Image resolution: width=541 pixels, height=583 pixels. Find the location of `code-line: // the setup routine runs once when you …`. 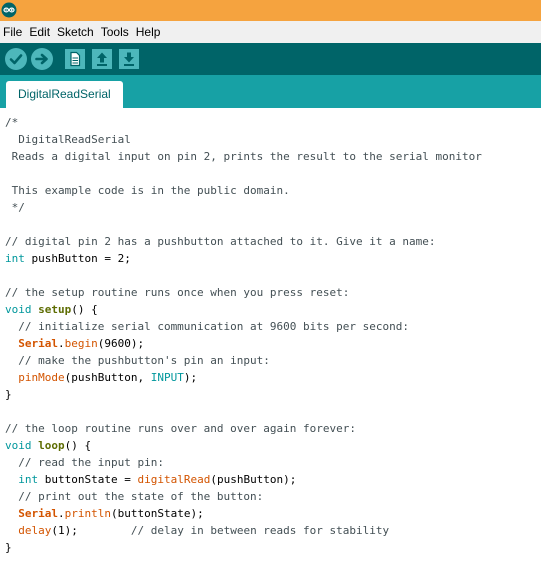

code-line: // the setup routine runs once when you … is located at coordinates (243, 292).